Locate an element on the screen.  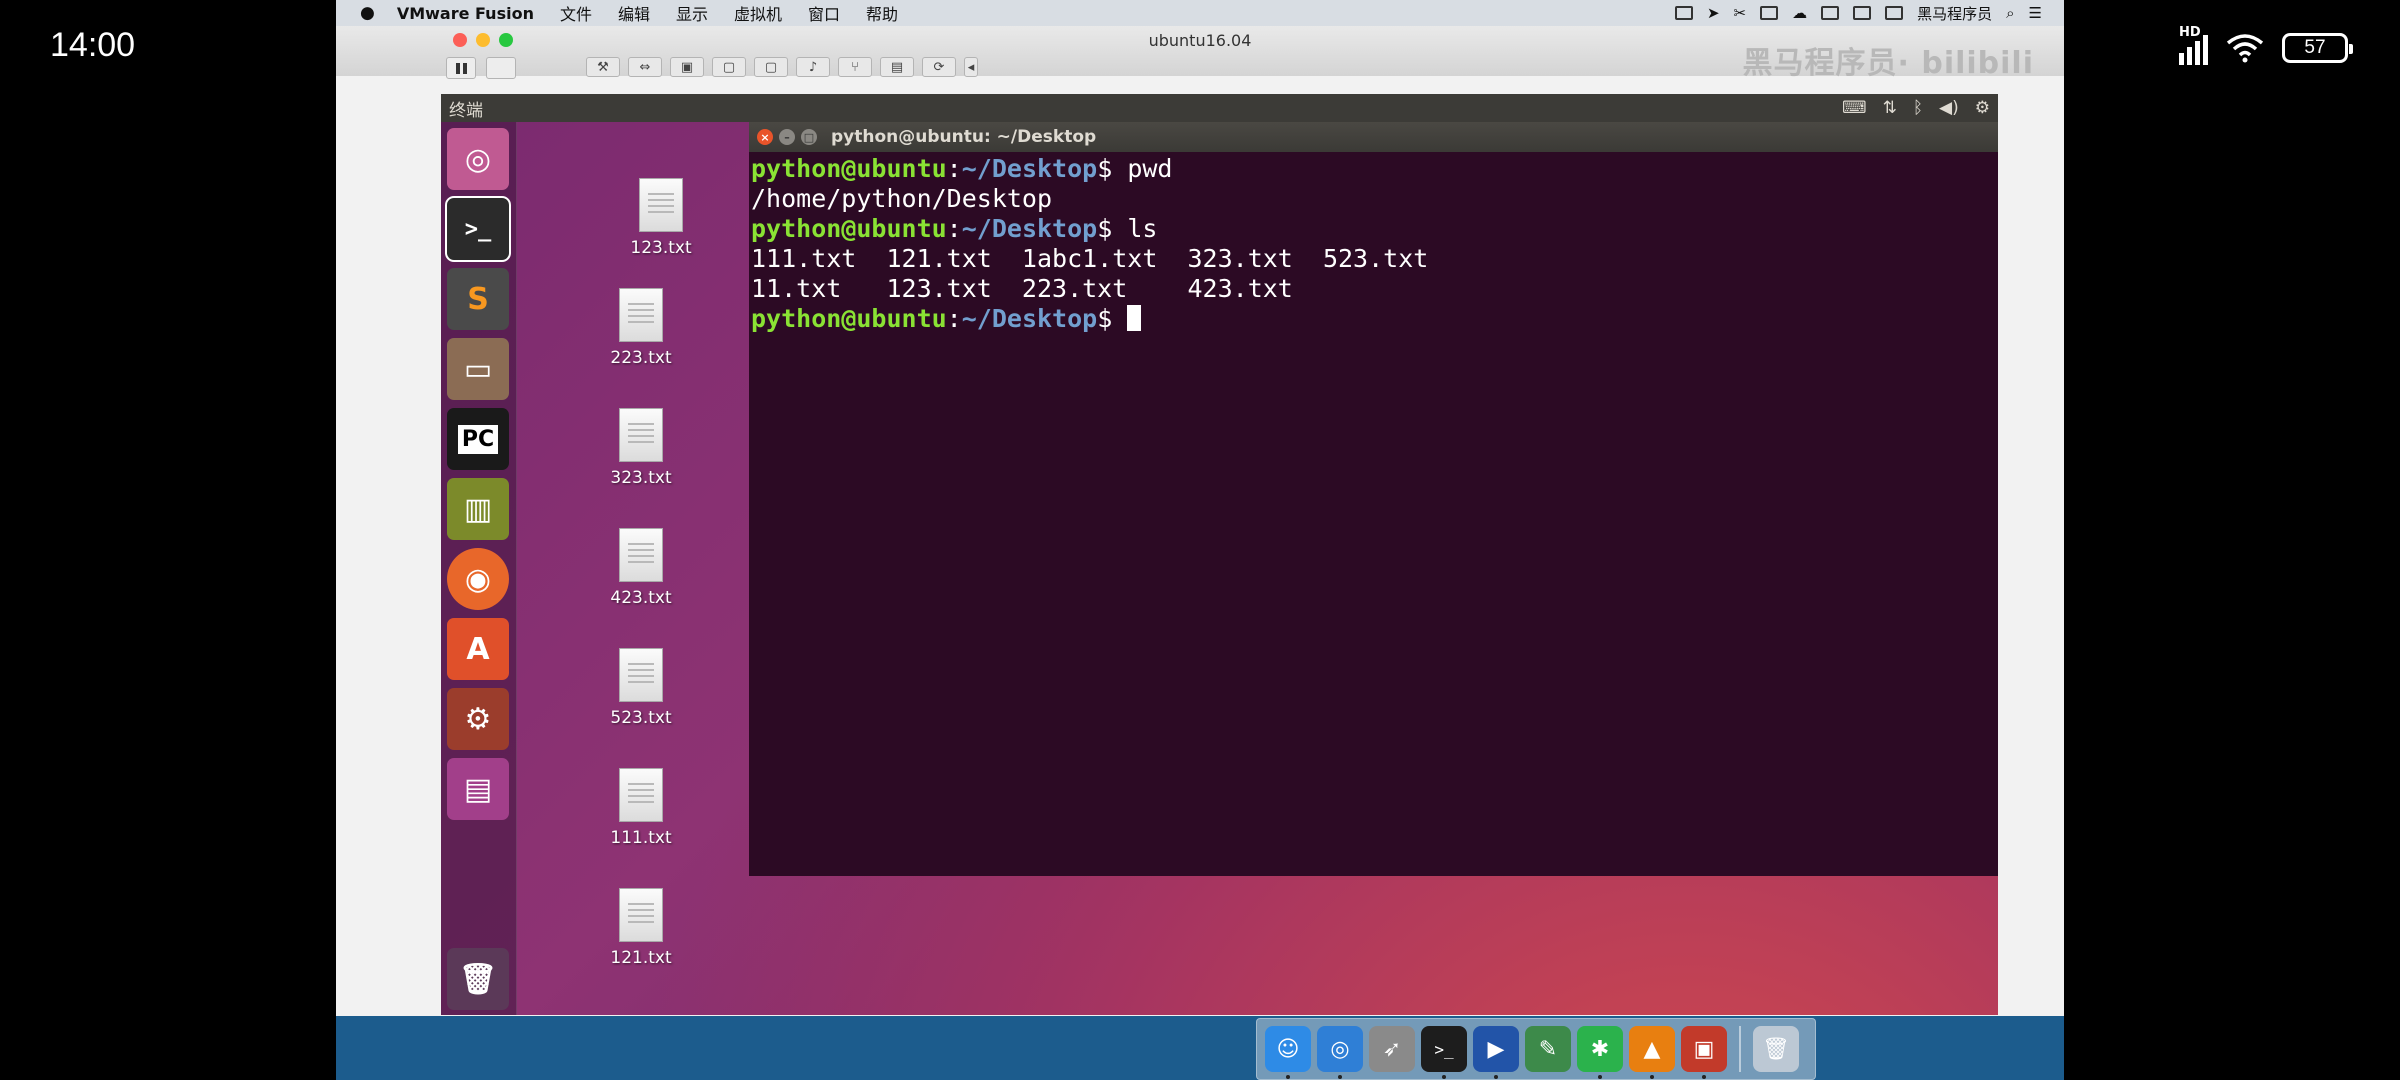
ubuntu-topbar: 终端 ⌨ ⇅ ᛒ ◀) ⚙ is located at coordinates (1219, 108).